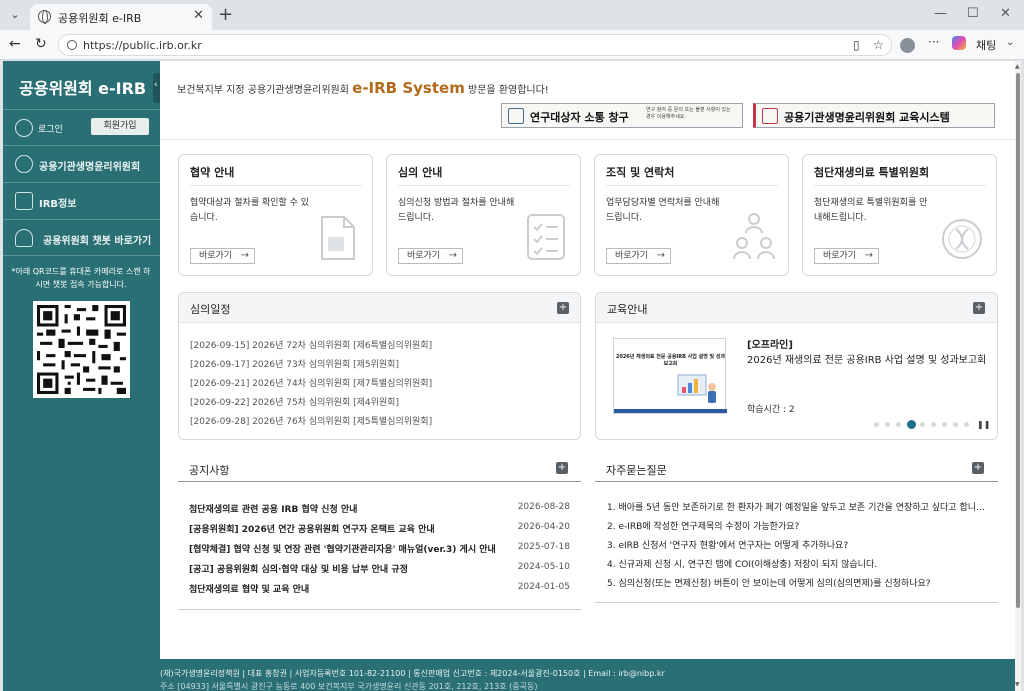 This screenshot has width=1024, height=691. Describe the element at coordinates (81, 349) in the screenshot. I see `chatbot-qr-code` at that location.